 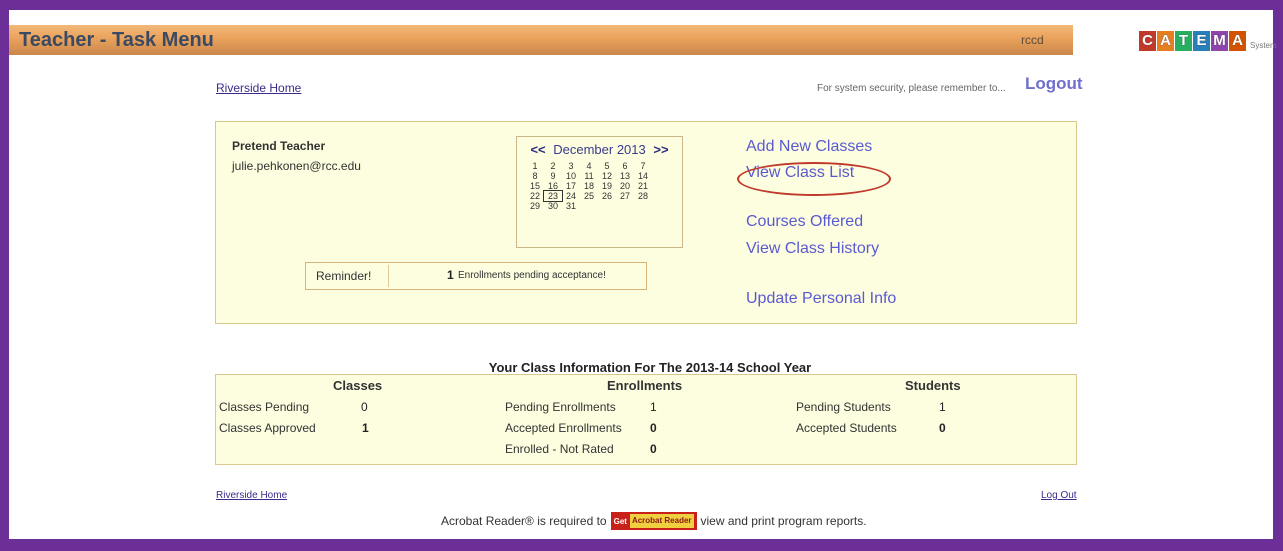 What do you see at coordinates (643, 186) in the screenshot?
I see `calendar-day: 21` at bounding box center [643, 186].